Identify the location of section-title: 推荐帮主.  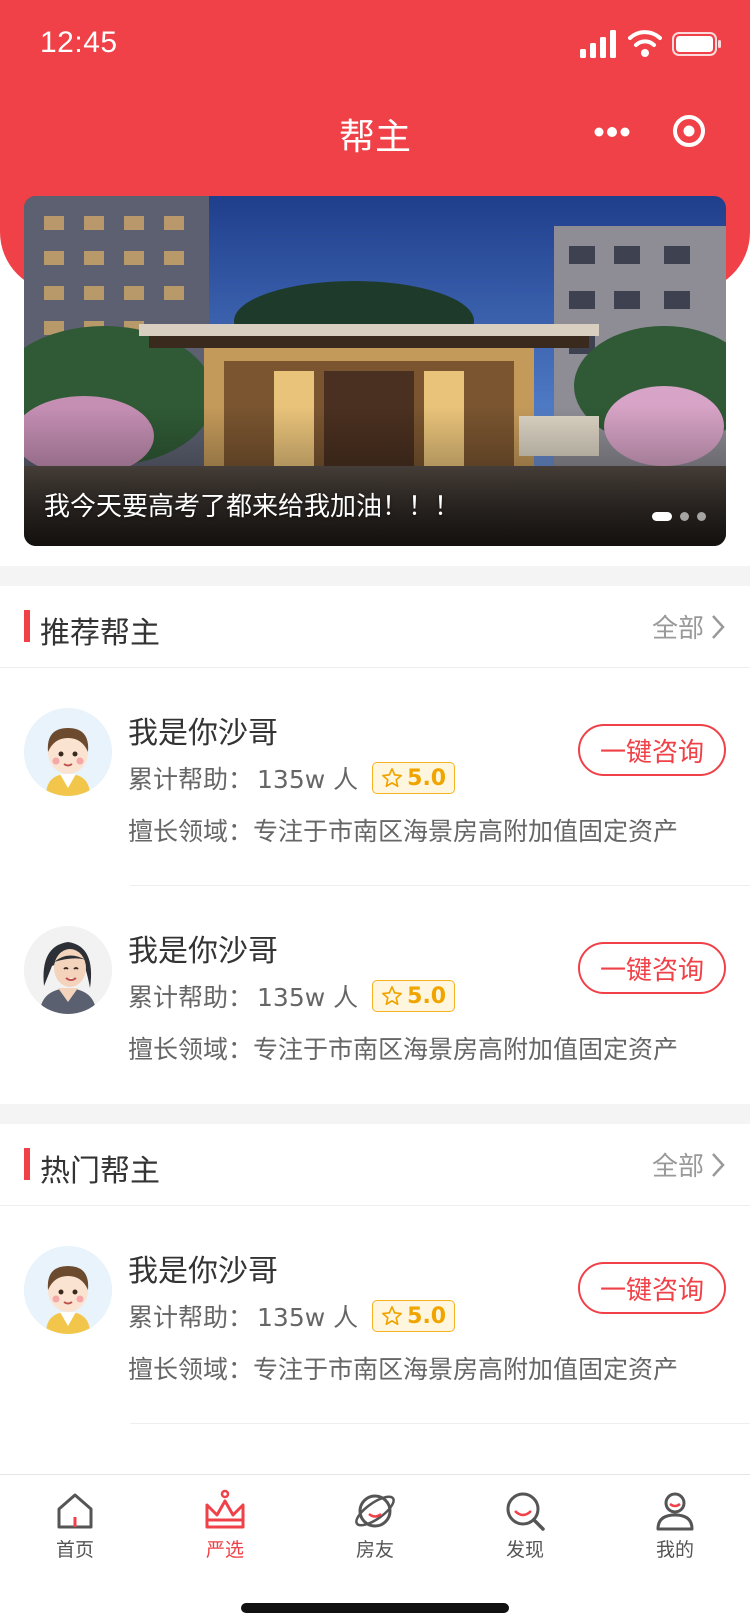
(100, 633).